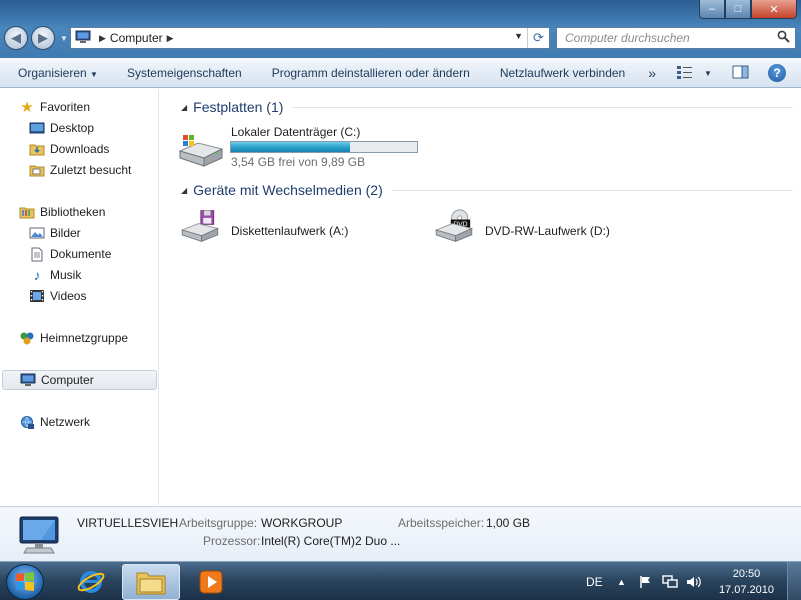 This screenshot has height=600, width=801. Describe the element at coordinates (290, 231) in the screenshot. I see `drive-a-name: Diskettenlaufwerk (A:)` at that location.